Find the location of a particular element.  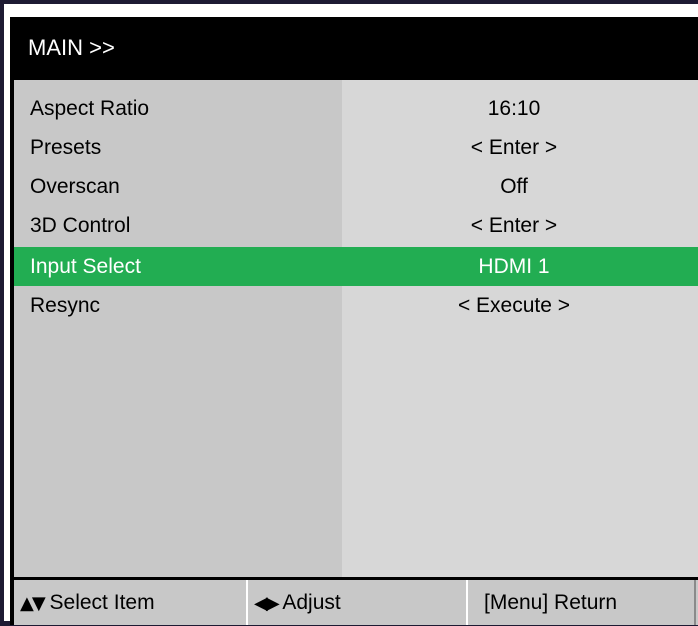

menu-item-resync: Resync < Execute > is located at coordinates (356, 305).